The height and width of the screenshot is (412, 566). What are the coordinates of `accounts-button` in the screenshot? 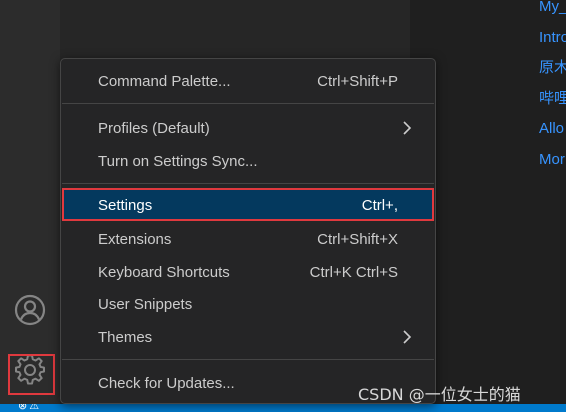 It's located at (30, 312).